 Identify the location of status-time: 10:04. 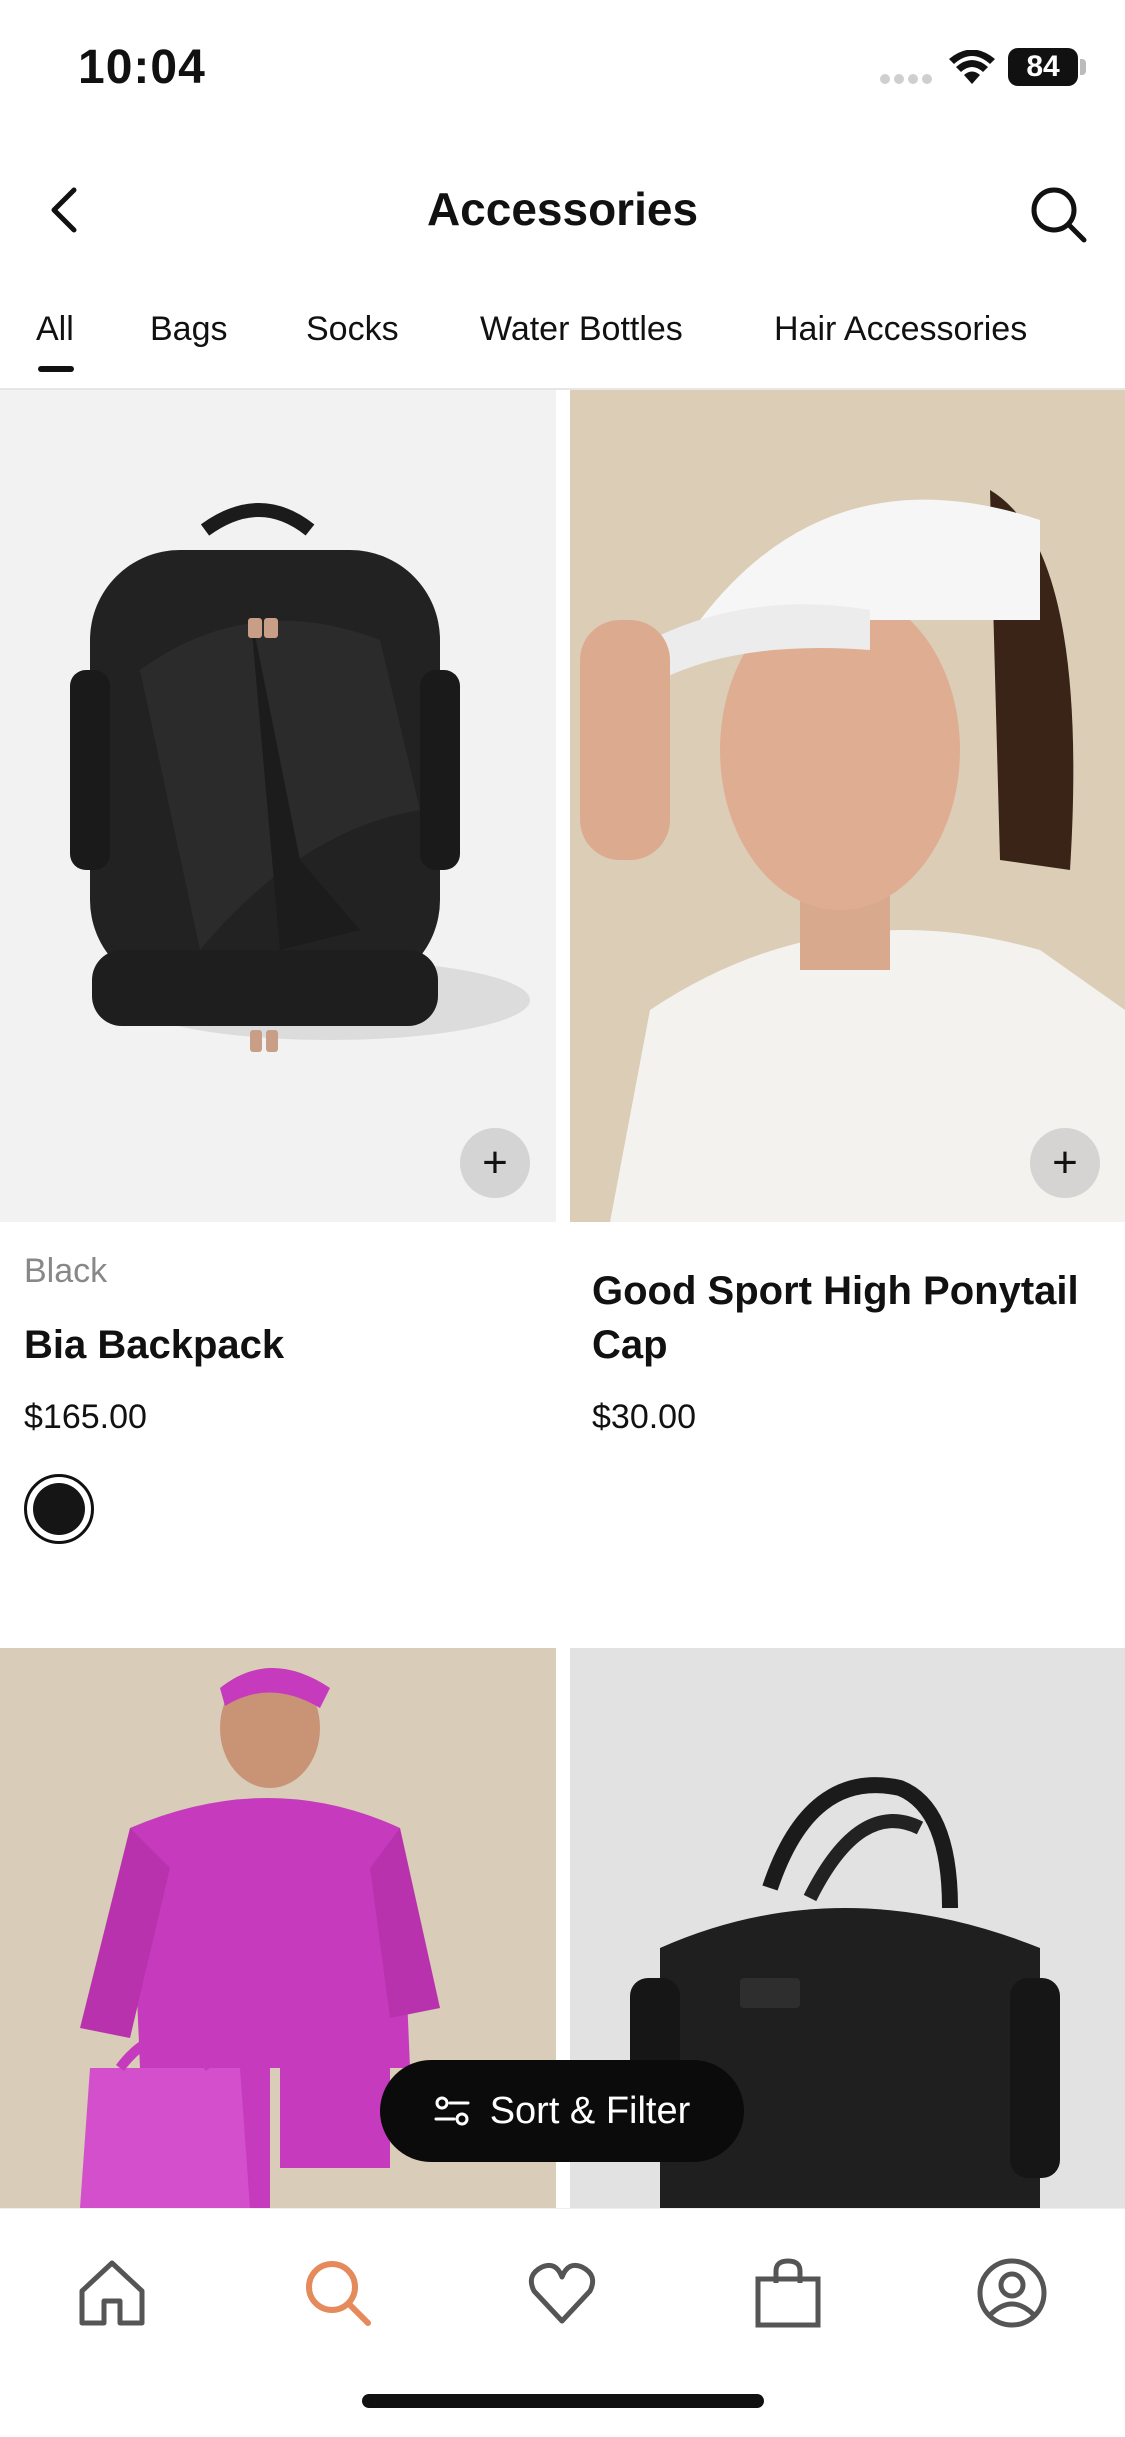
(142, 67).